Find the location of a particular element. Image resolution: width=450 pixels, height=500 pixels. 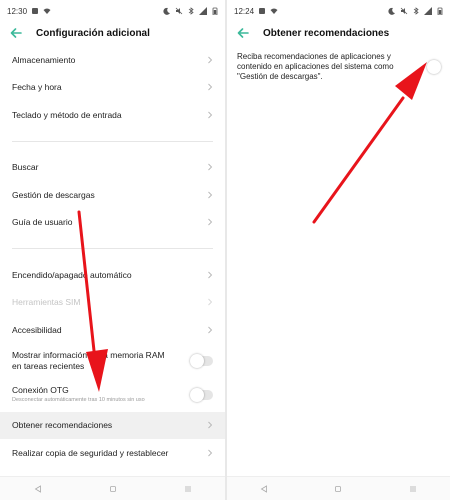

status-bar: 12:24 is located at coordinates (338, 11).